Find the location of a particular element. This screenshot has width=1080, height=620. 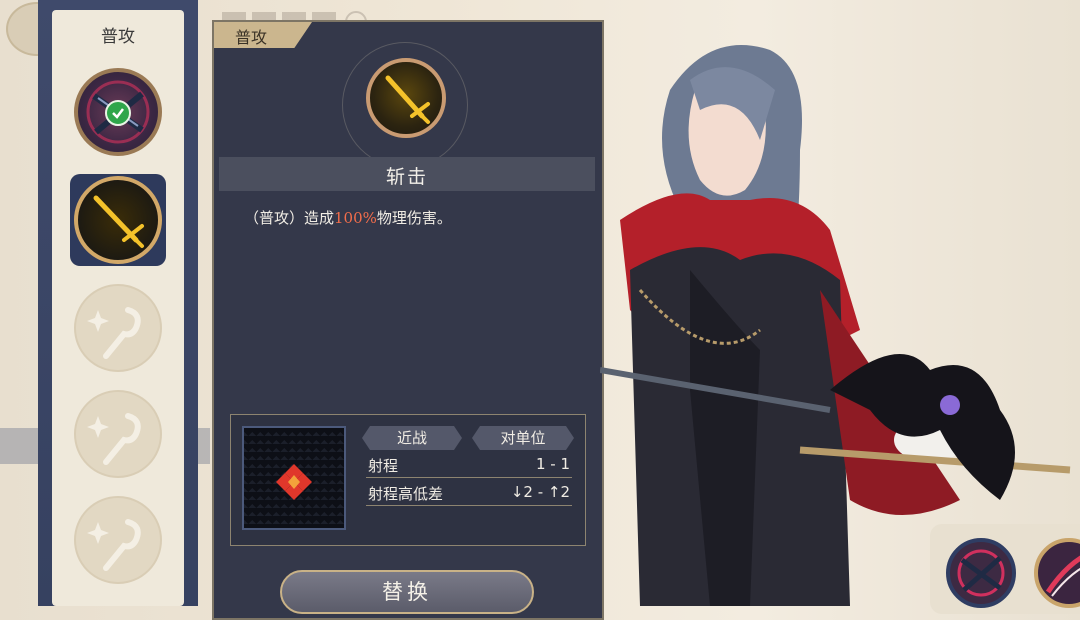

replace-button: 替换 is located at coordinates (407, 592).